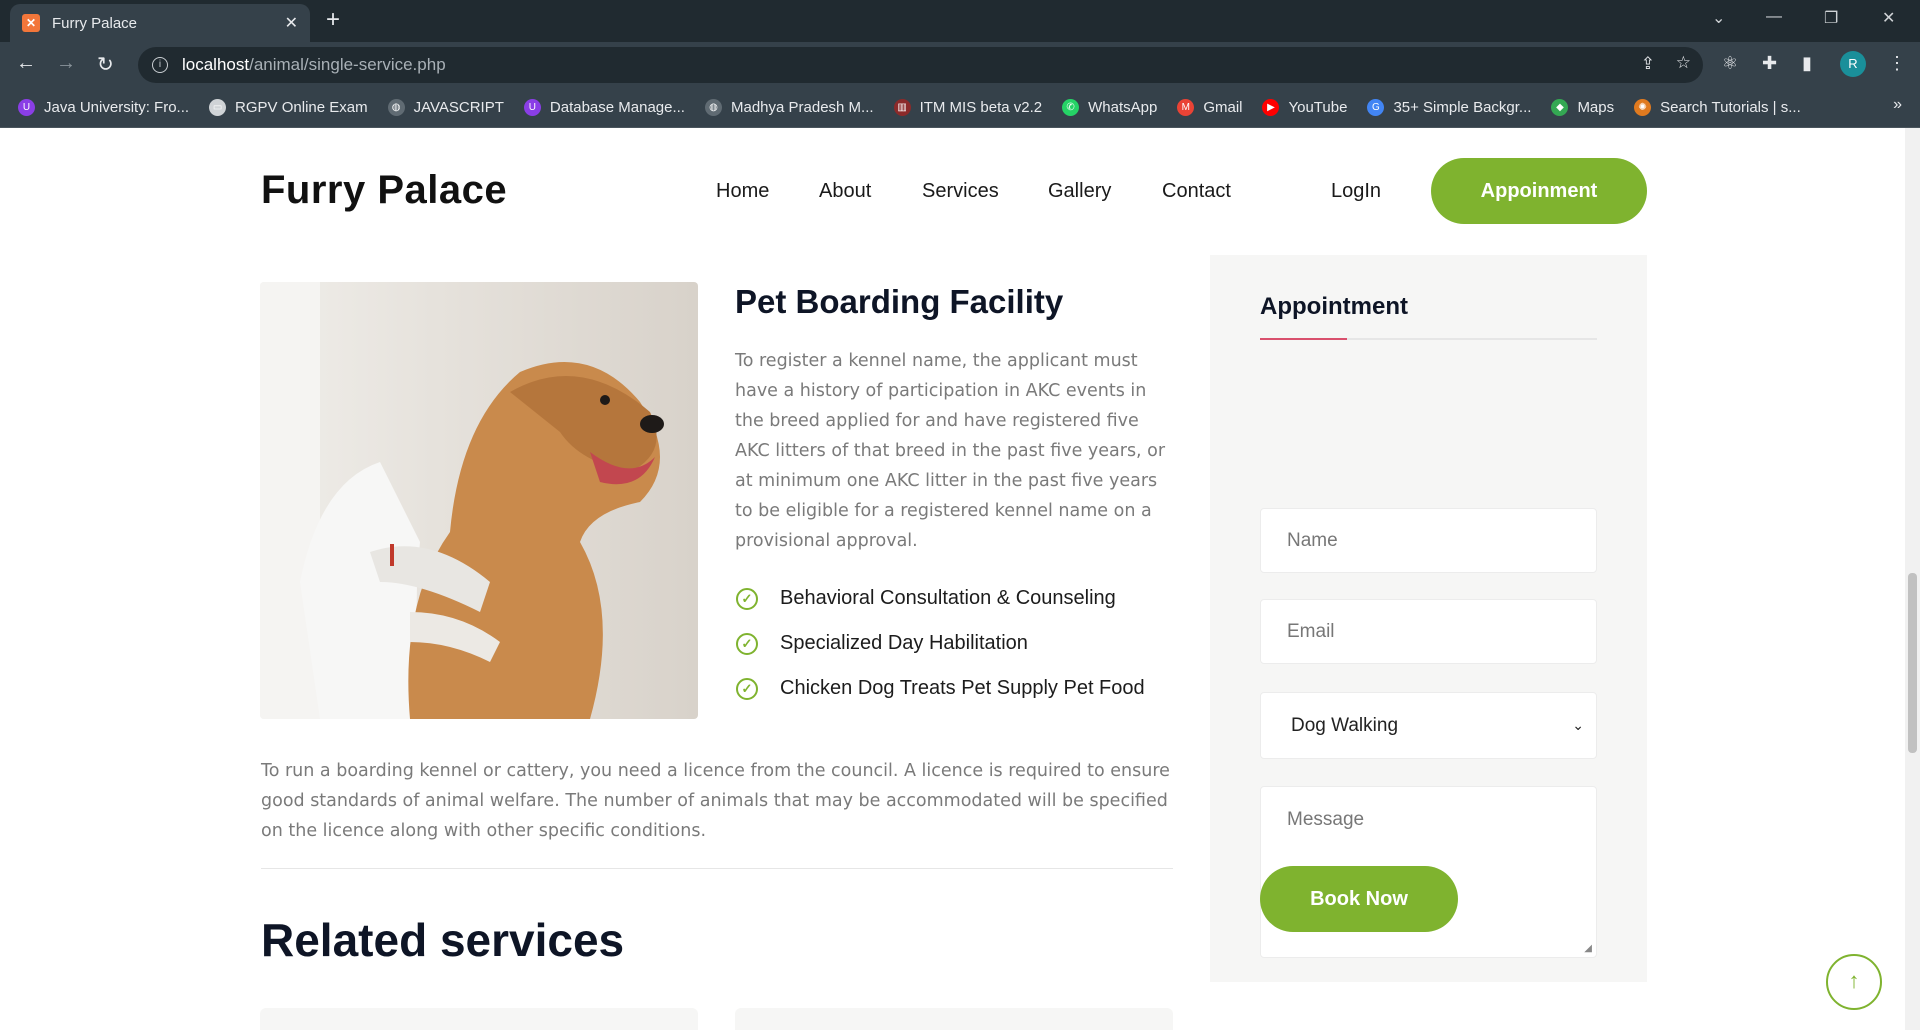 The width and height of the screenshot is (1920, 1030). Describe the element at coordinates (1196, 191) in the screenshot. I see `nav-contact: Contact` at that location.